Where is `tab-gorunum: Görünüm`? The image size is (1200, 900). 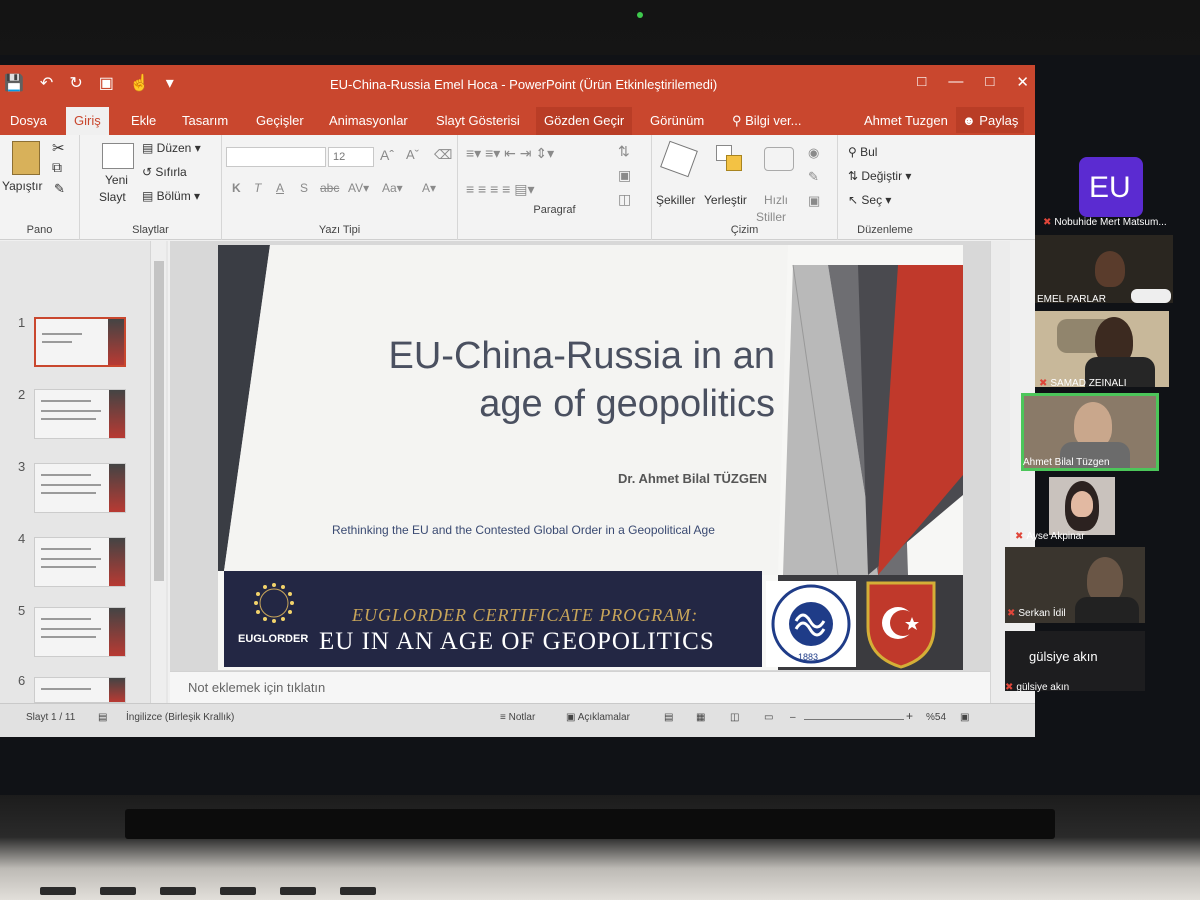
tab-gorunum: Görünüm is located at coordinates (677, 120).